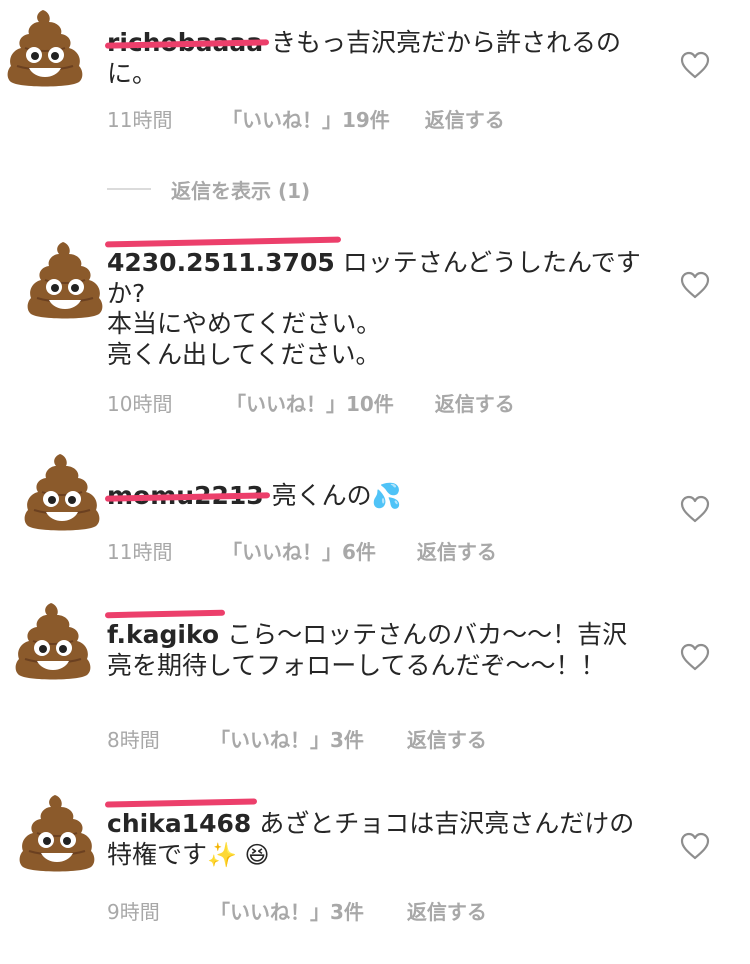  I want to click on username: f.kagiko, so click(165, 629).